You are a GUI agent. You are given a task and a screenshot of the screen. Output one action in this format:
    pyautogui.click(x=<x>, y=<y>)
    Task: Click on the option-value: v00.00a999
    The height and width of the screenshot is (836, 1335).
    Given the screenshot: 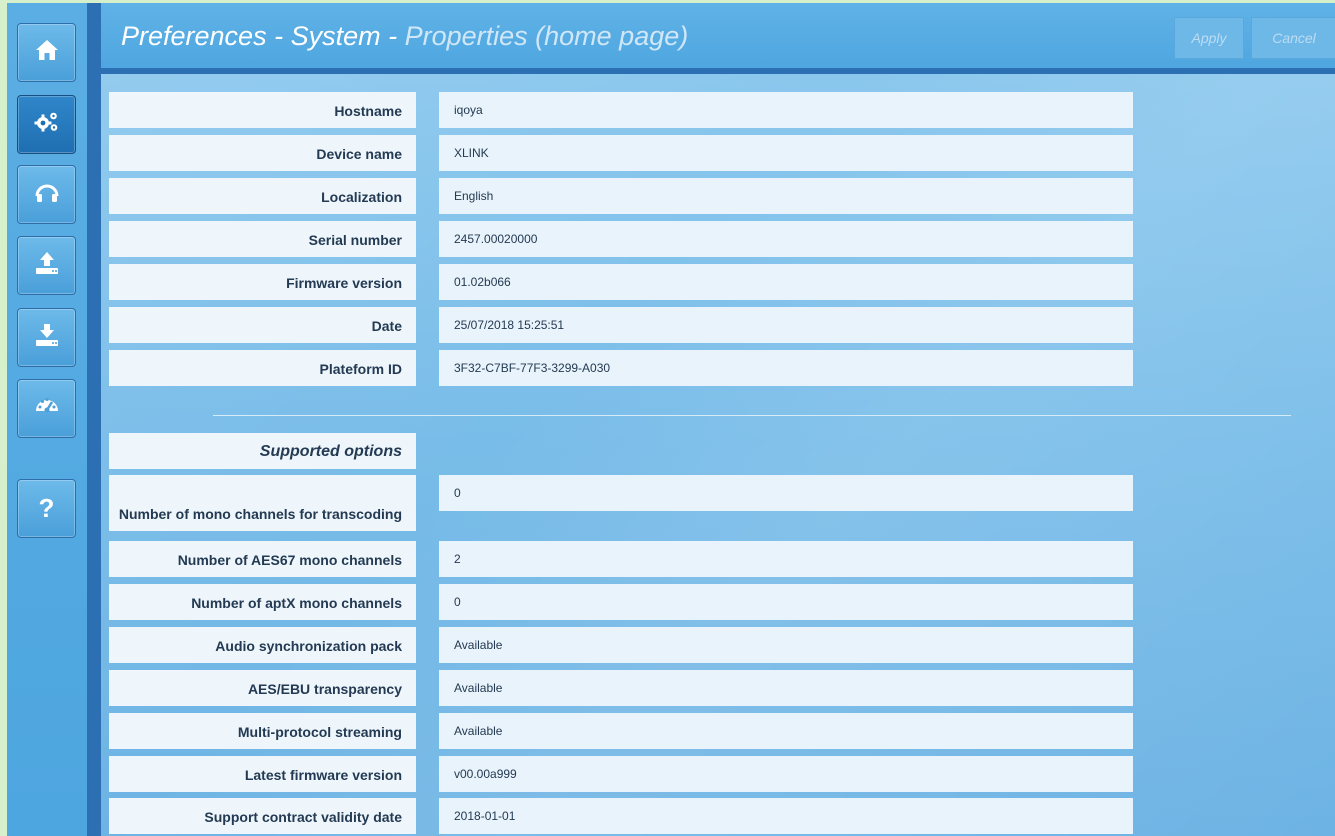 What is the action you would take?
    pyautogui.click(x=786, y=774)
    